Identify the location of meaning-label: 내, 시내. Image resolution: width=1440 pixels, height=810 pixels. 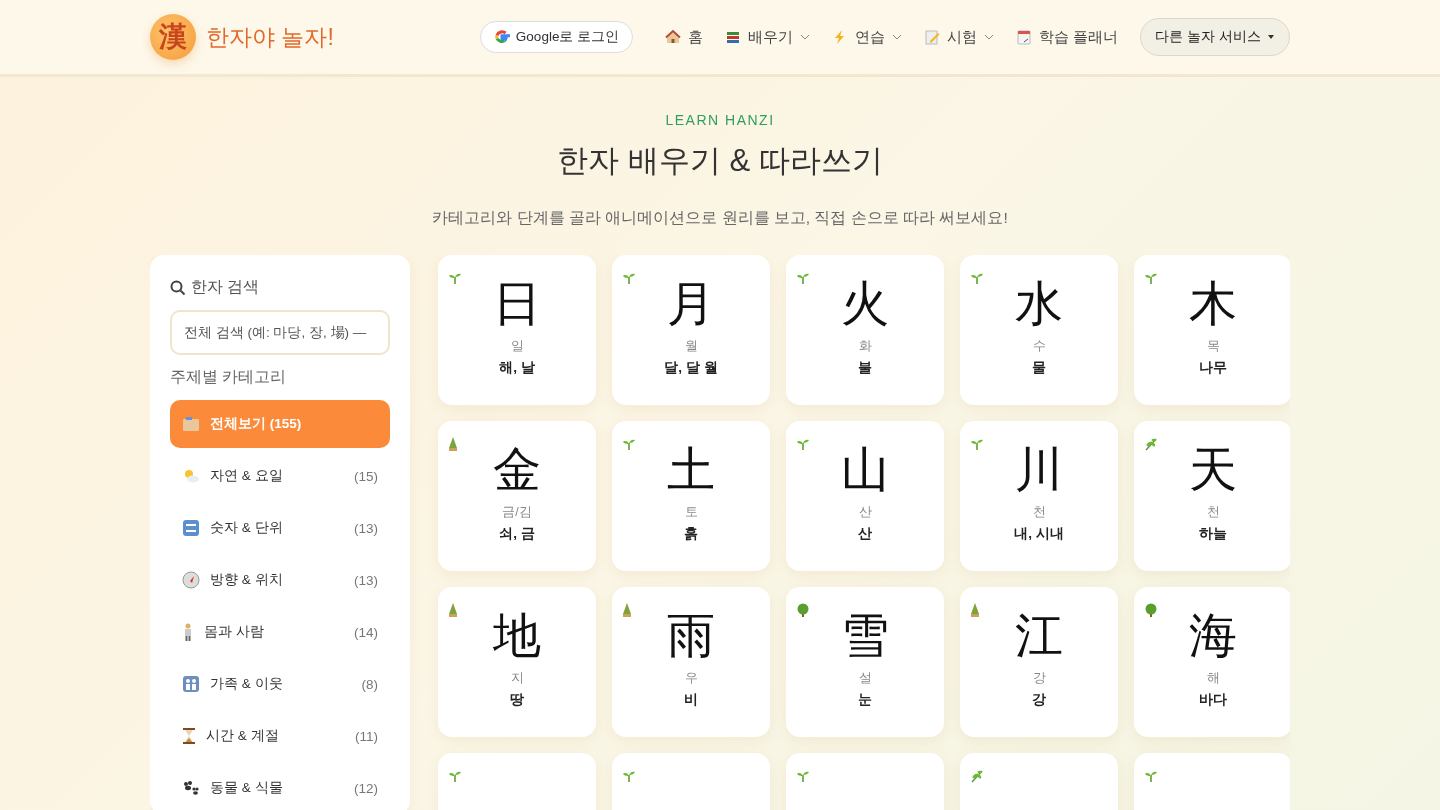
(1039, 533).